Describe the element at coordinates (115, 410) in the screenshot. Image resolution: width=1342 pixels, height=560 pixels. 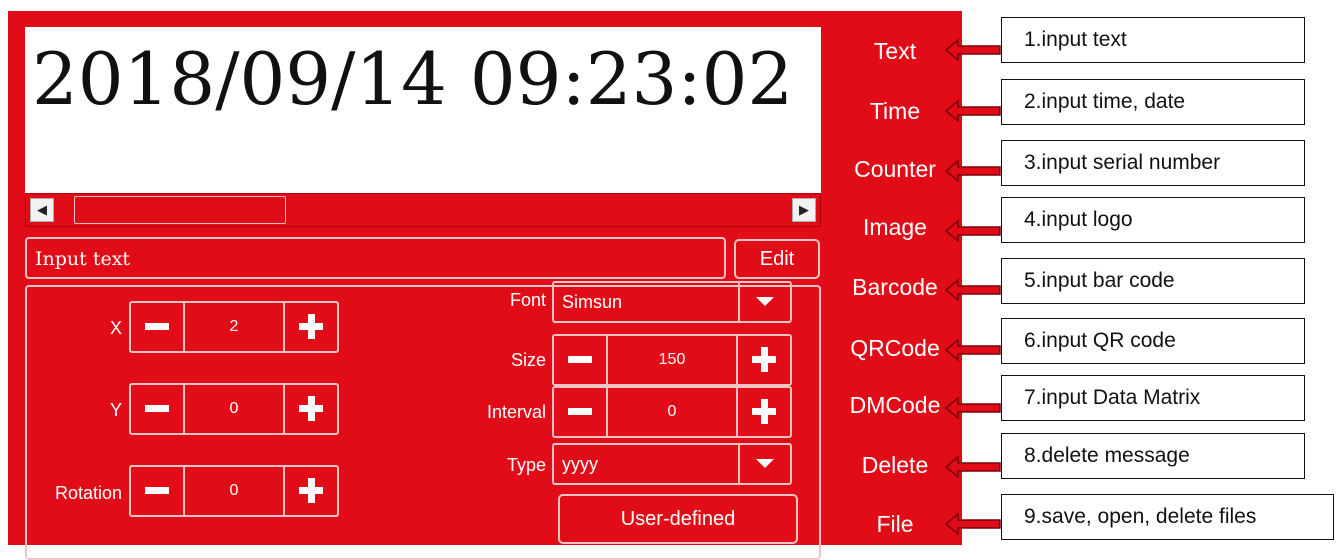
I see `y-label: Y` at that location.